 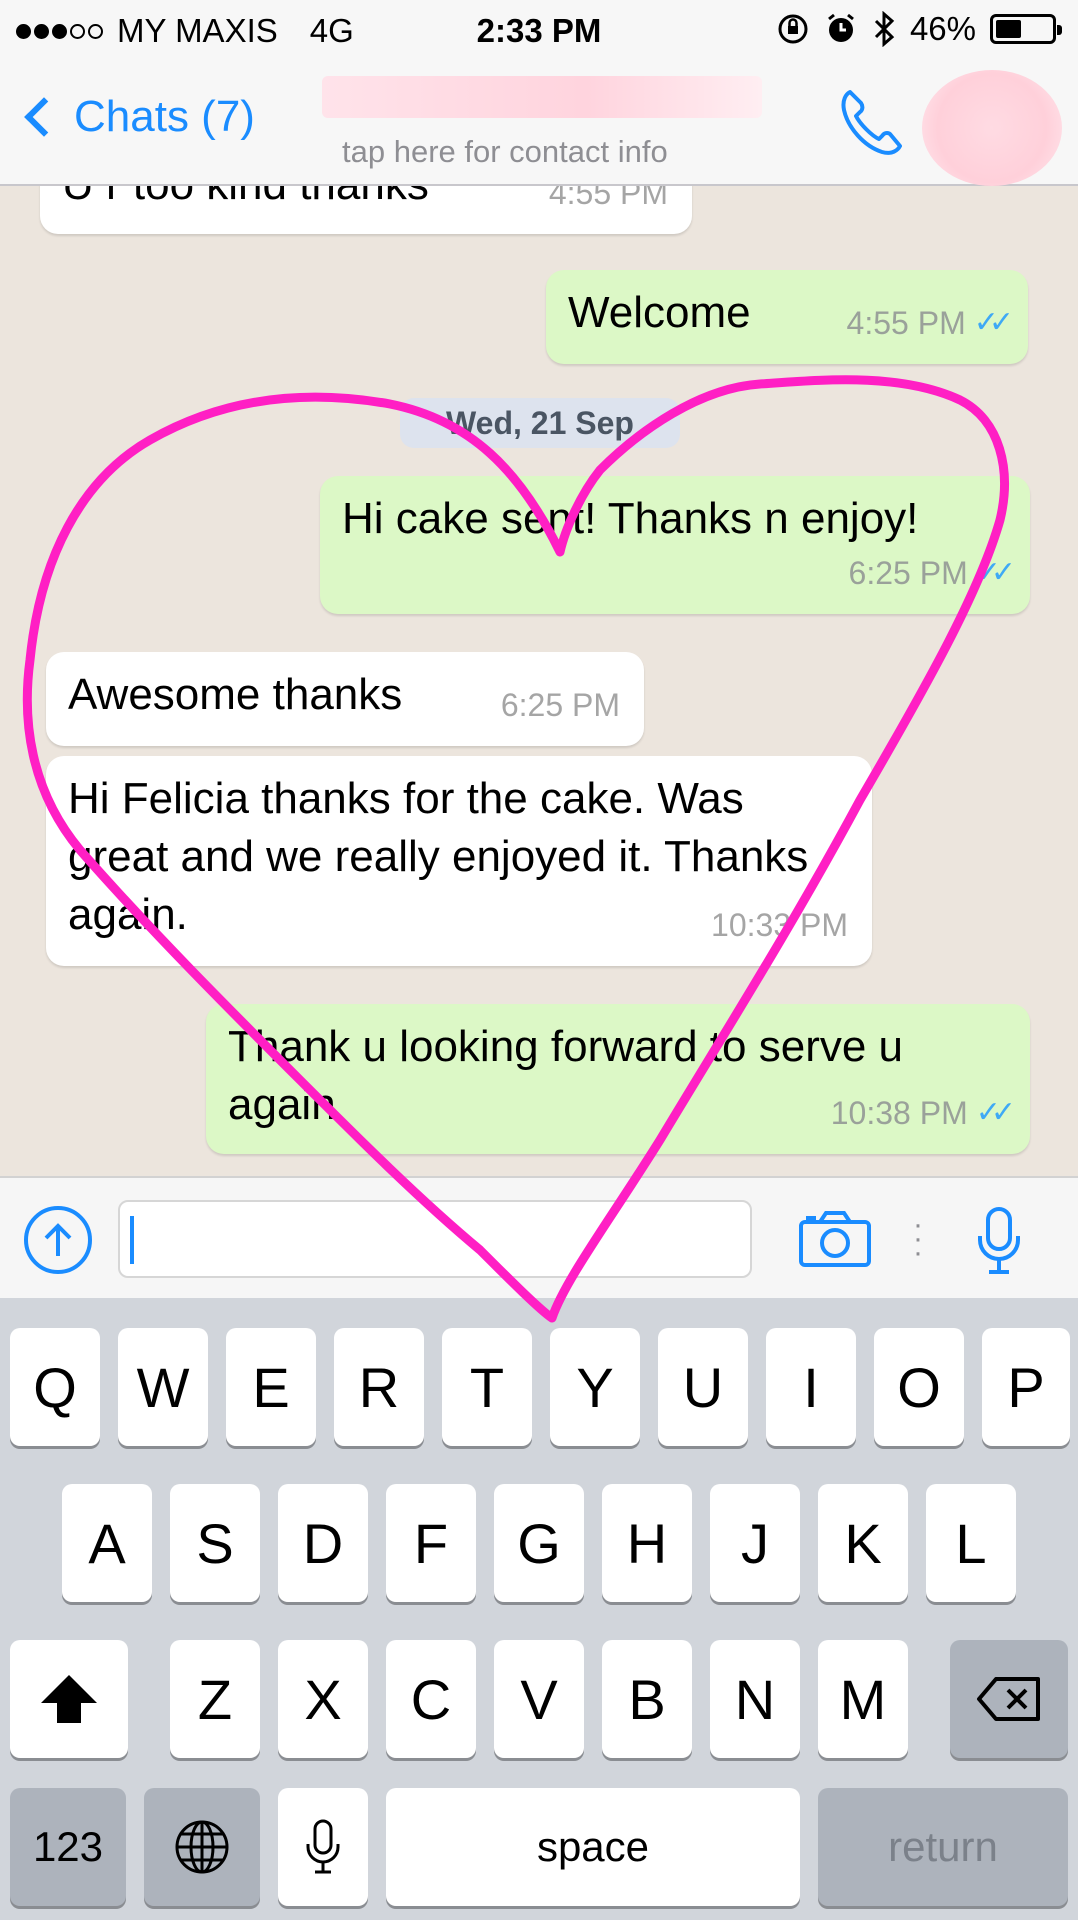 I want to click on key-b: B, so click(x=647, y=1699).